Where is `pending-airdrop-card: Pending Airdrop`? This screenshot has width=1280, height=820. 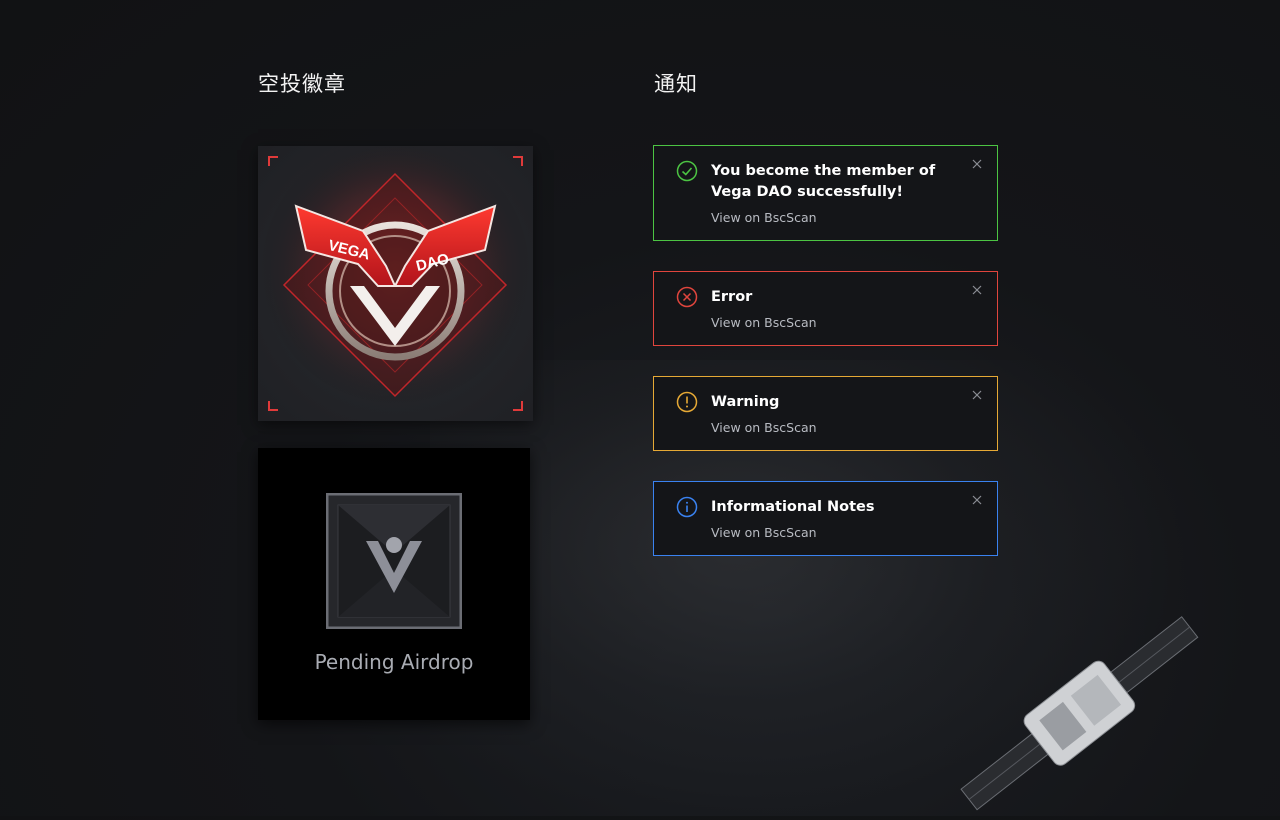 pending-airdrop-card: Pending Airdrop is located at coordinates (394, 584).